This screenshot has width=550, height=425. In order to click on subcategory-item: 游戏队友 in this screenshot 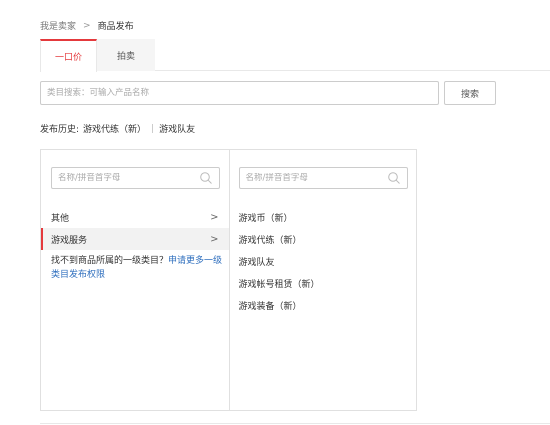, I will do `click(279, 261)`.